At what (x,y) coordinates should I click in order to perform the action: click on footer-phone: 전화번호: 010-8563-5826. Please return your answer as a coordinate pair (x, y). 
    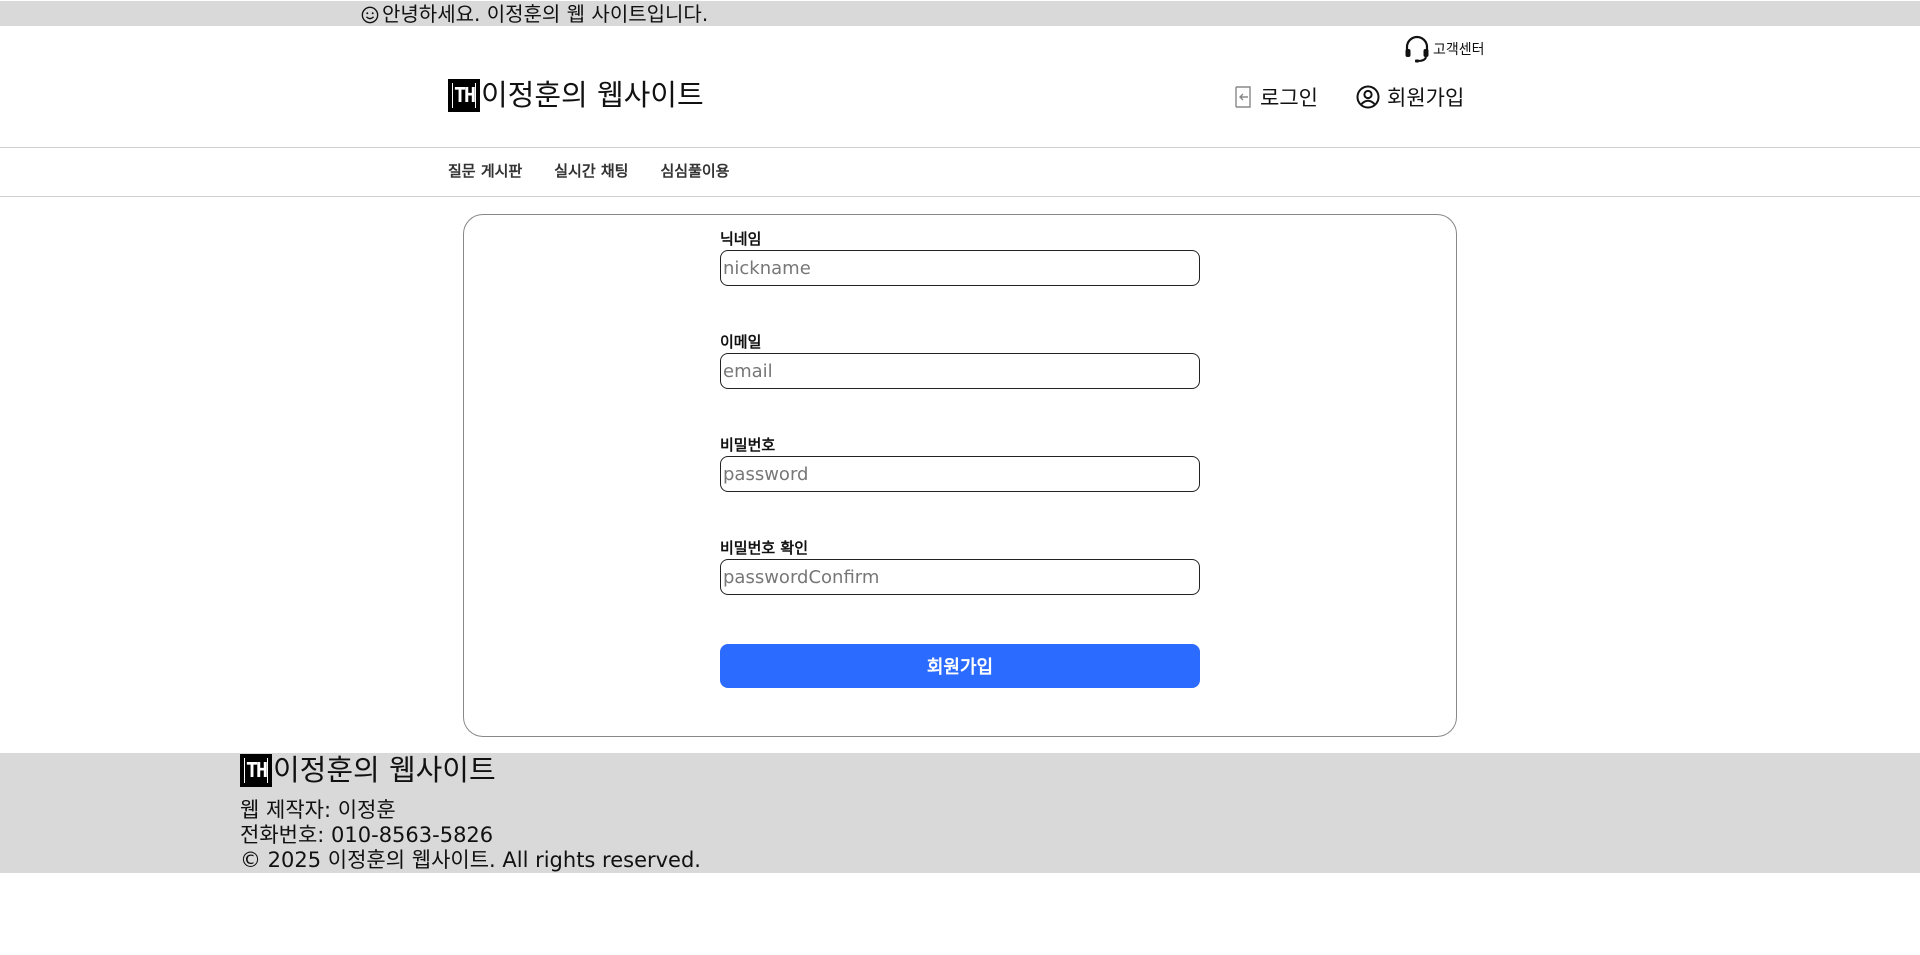
    Looking at the image, I should click on (367, 835).